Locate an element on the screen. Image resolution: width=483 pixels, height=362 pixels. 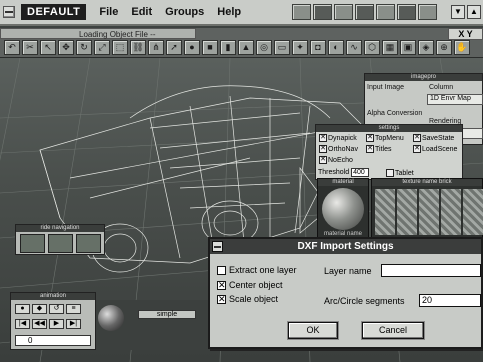
view-axis-label: X Y is located at coordinates (465, 34).